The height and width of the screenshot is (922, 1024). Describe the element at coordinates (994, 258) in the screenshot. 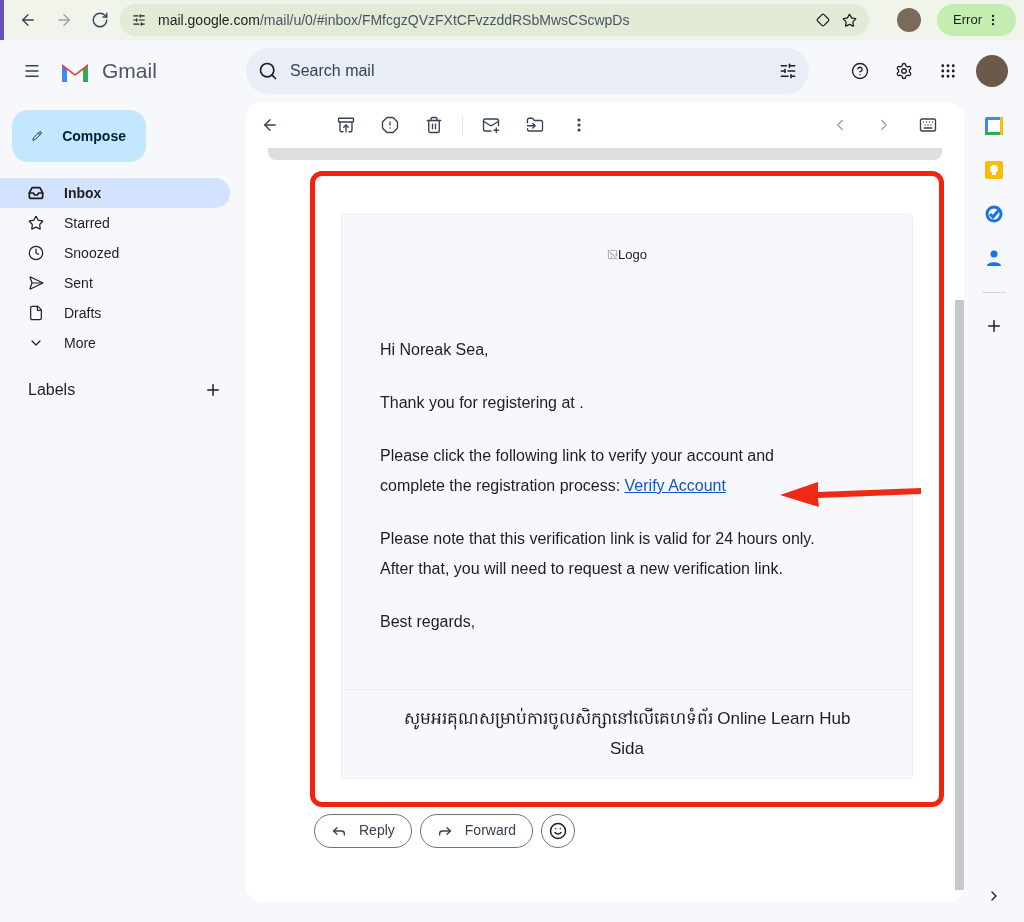

I see `contacts-icon` at that location.